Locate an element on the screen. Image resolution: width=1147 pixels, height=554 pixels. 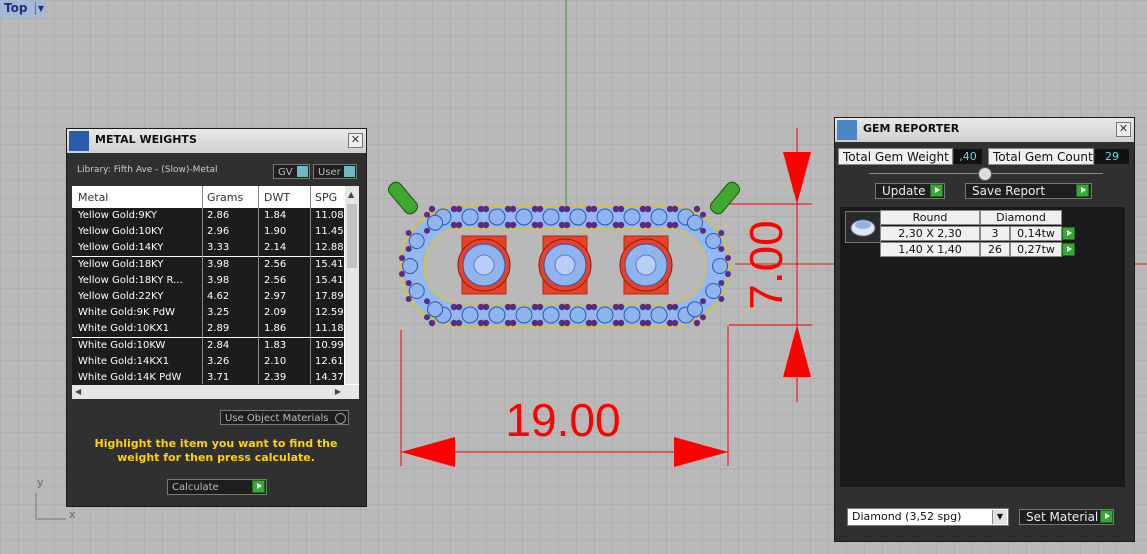
scroll-left-icon: ◀ is located at coordinates (78, 391).